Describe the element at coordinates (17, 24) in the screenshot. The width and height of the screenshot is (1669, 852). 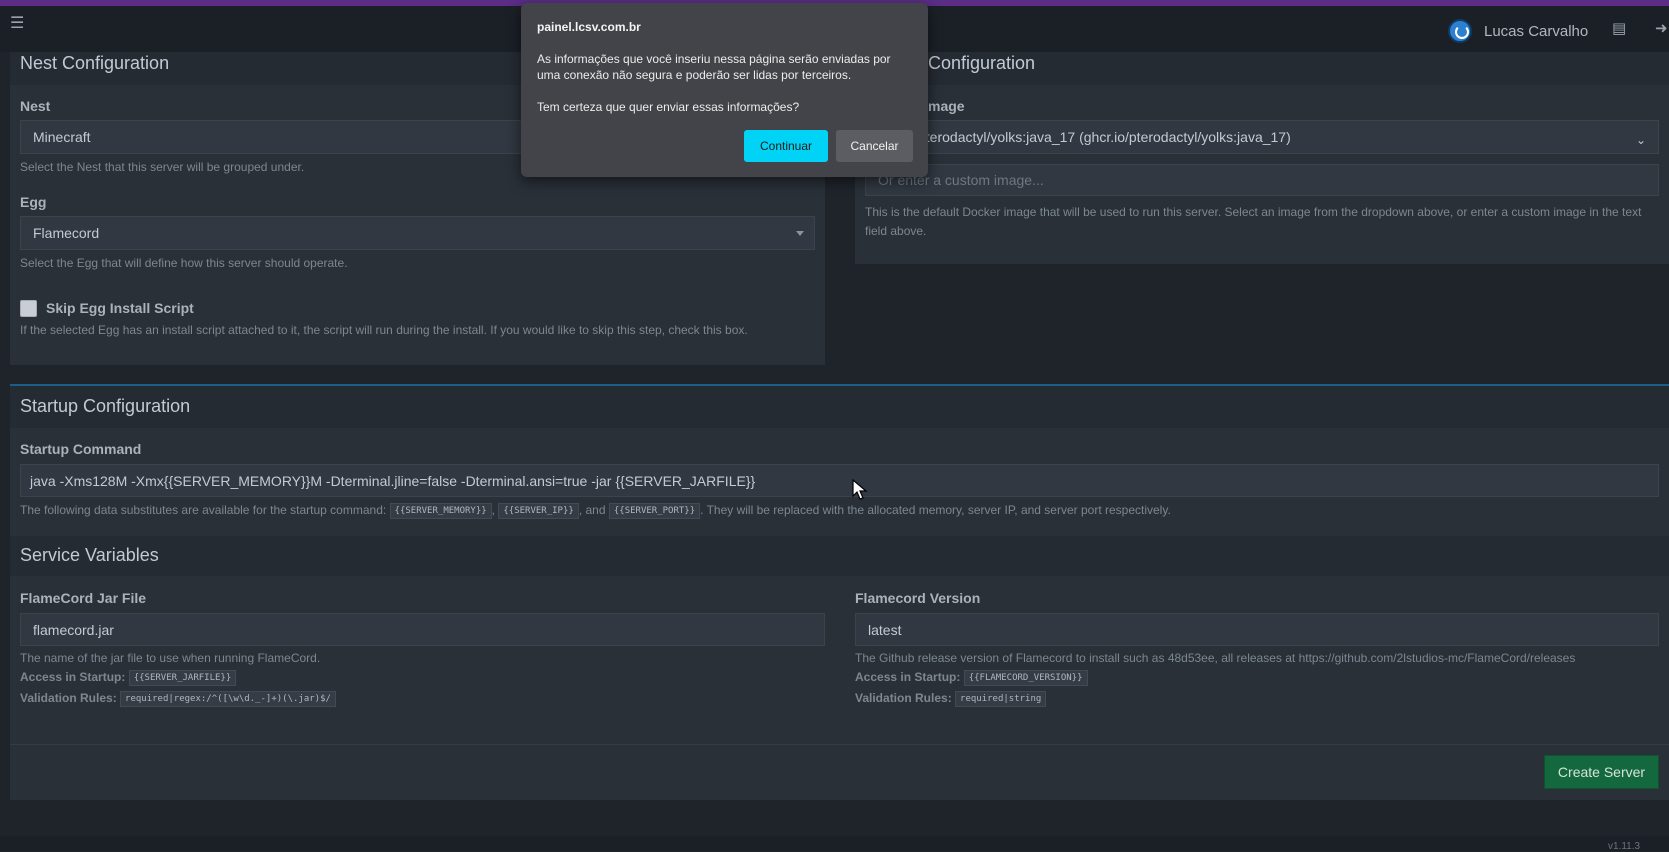
I see `menu-icon: ☰` at that location.